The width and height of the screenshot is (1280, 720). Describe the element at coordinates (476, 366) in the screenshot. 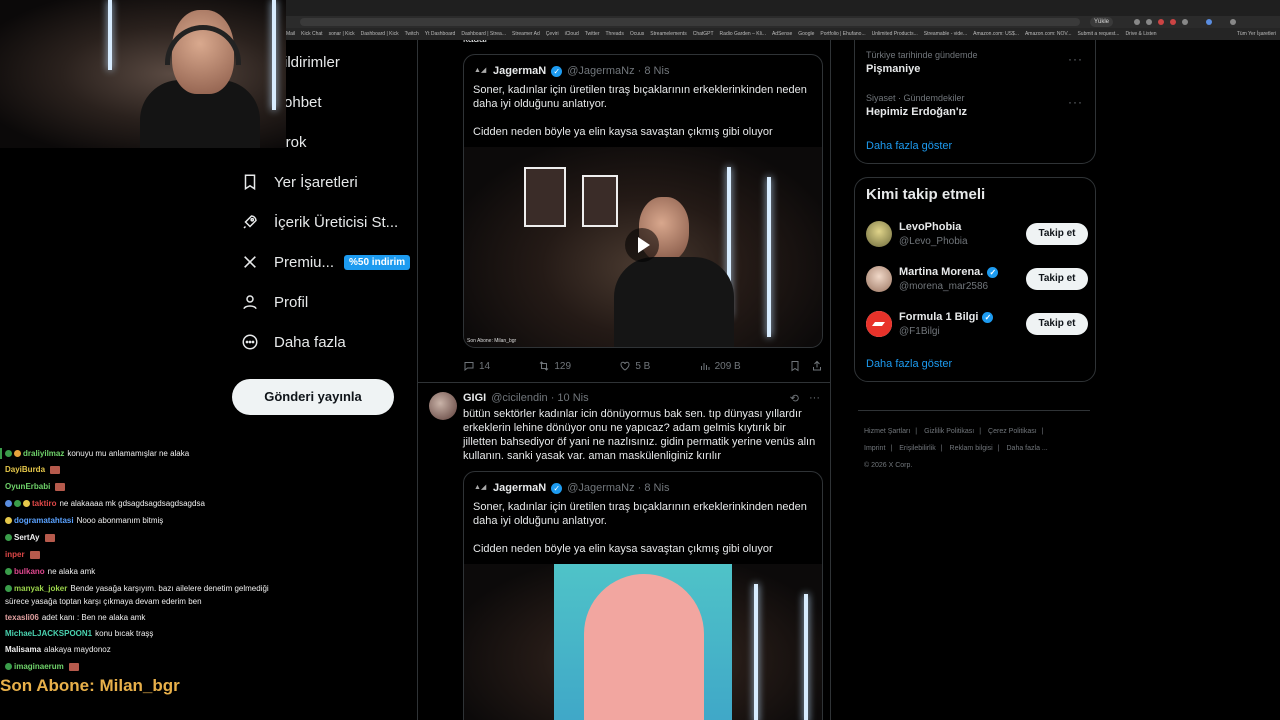

I see `reply-button: 14` at that location.